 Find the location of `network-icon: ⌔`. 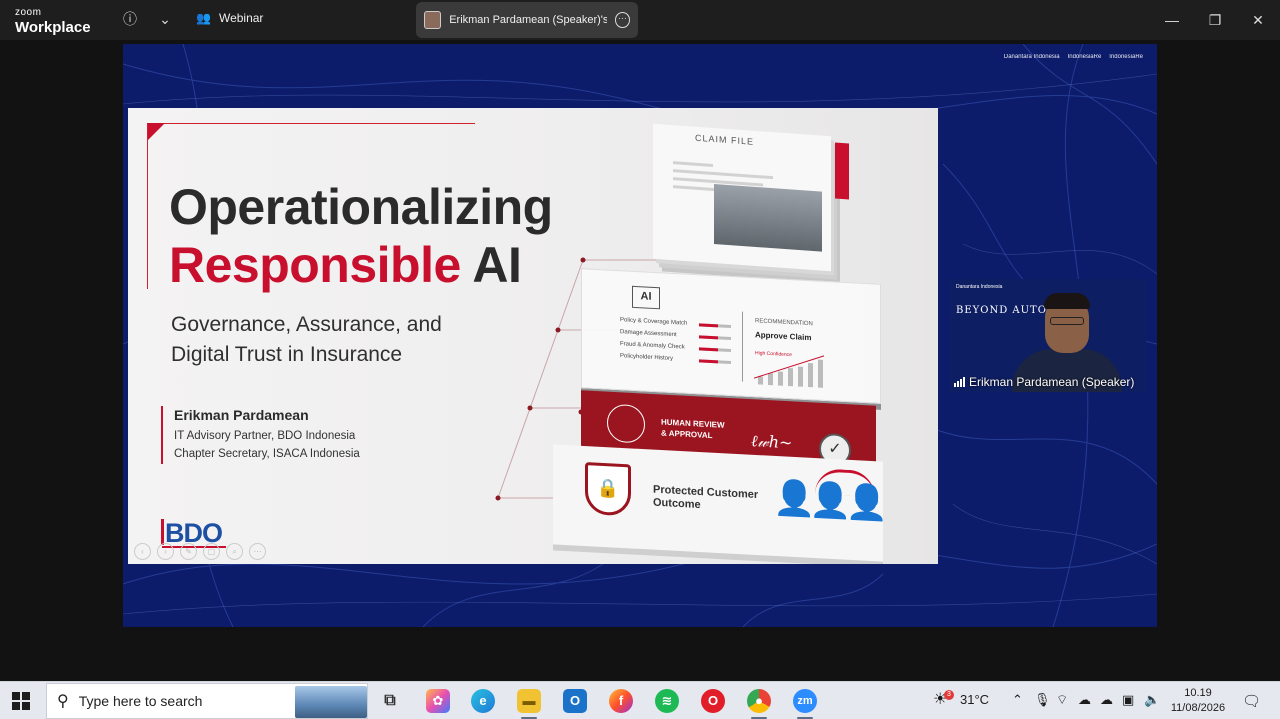

network-icon: ⌔ is located at coordinates (1062, 700).